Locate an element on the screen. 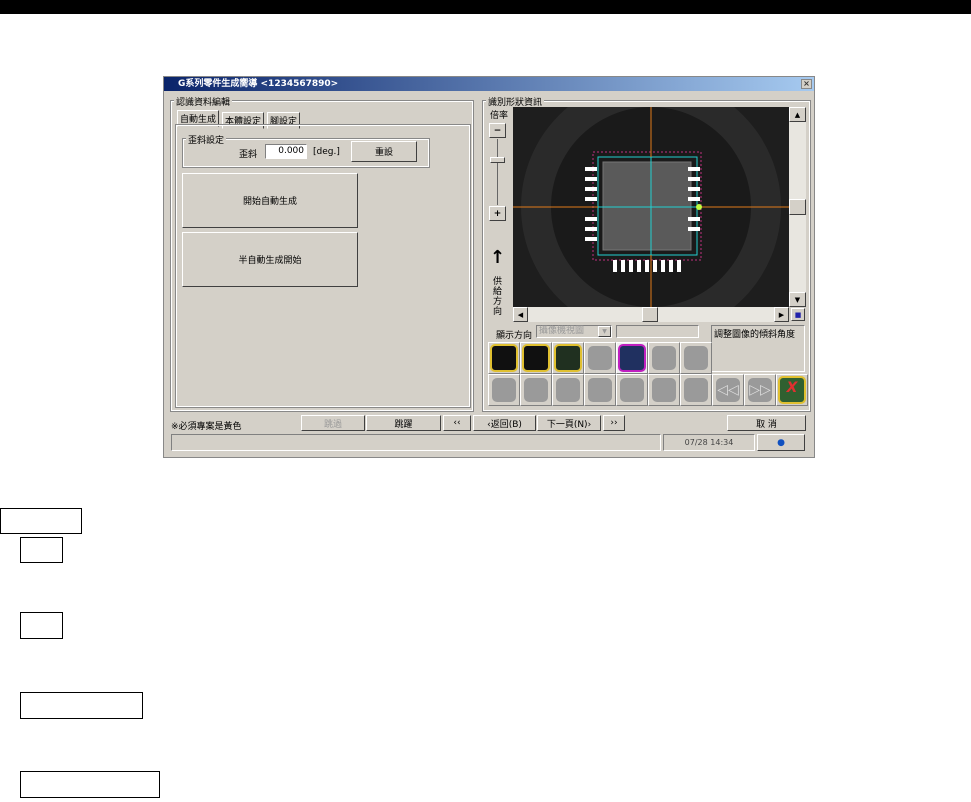 The height and width of the screenshot is (802, 971). zoom-in-button: + is located at coordinates (497, 213).